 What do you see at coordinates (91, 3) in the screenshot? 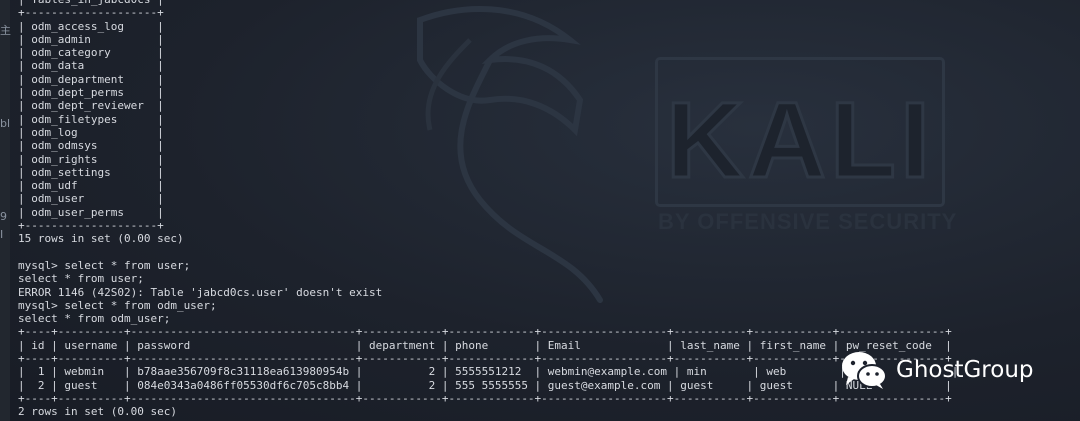
I see `terminal-line: | Tables_in_jabcd0cs |` at bounding box center [91, 3].